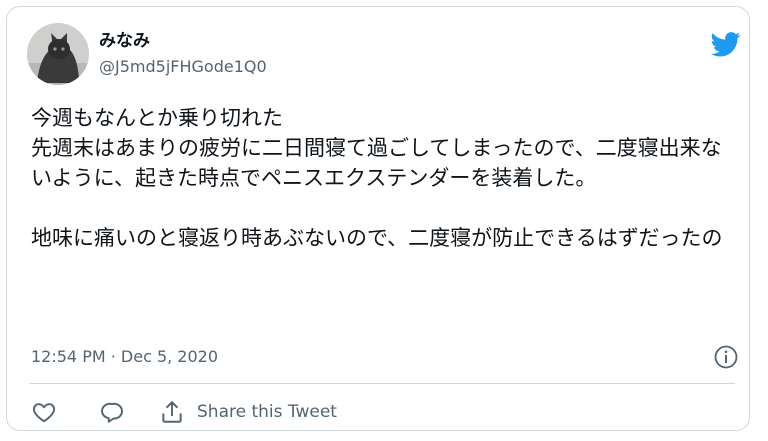  What do you see at coordinates (183, 67) in the screenshot?
I see `user-handle: @J5md5jFHGode1Q0` at bounding box center [183, 67].